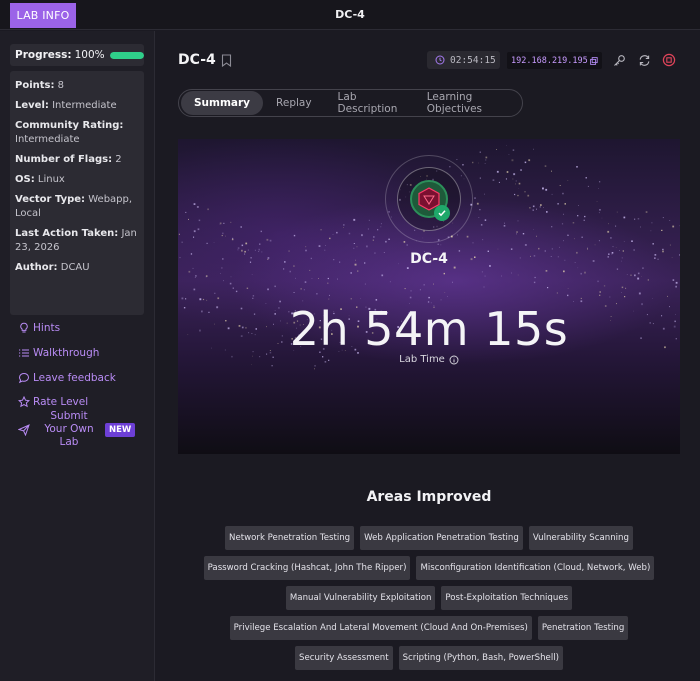  What do you see at coordinates (126, 55) in the screenshot?
I see `progress-fill` at bounding box center [126, 55].